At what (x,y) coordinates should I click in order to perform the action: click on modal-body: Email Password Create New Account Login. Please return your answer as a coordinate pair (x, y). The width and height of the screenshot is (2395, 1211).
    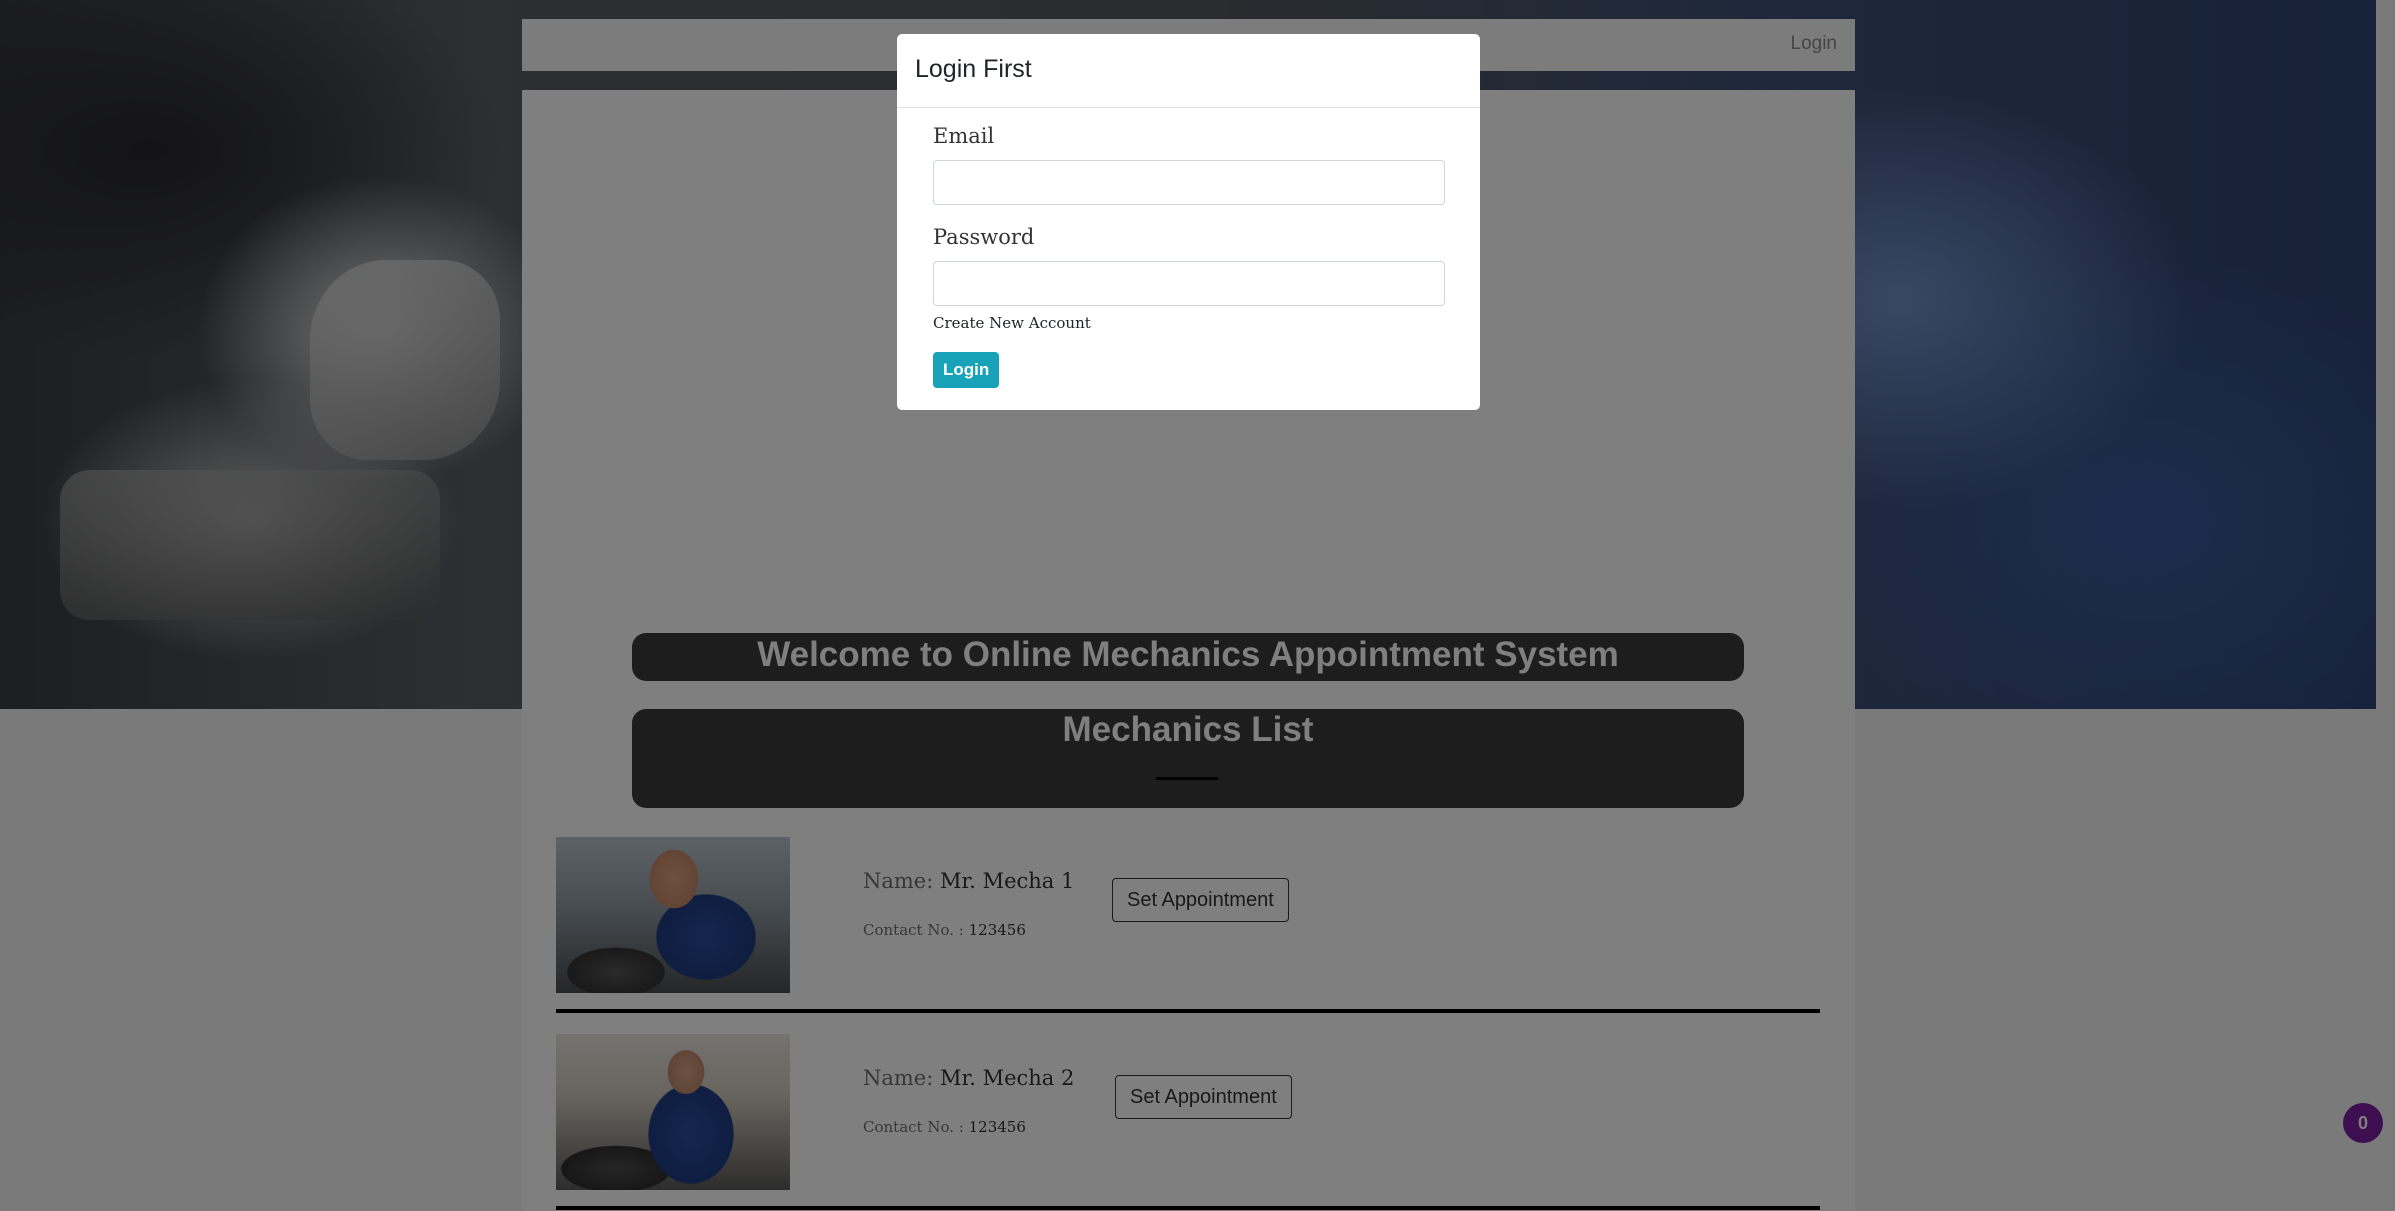
    Looking at the image, I should click on (1188, 256).